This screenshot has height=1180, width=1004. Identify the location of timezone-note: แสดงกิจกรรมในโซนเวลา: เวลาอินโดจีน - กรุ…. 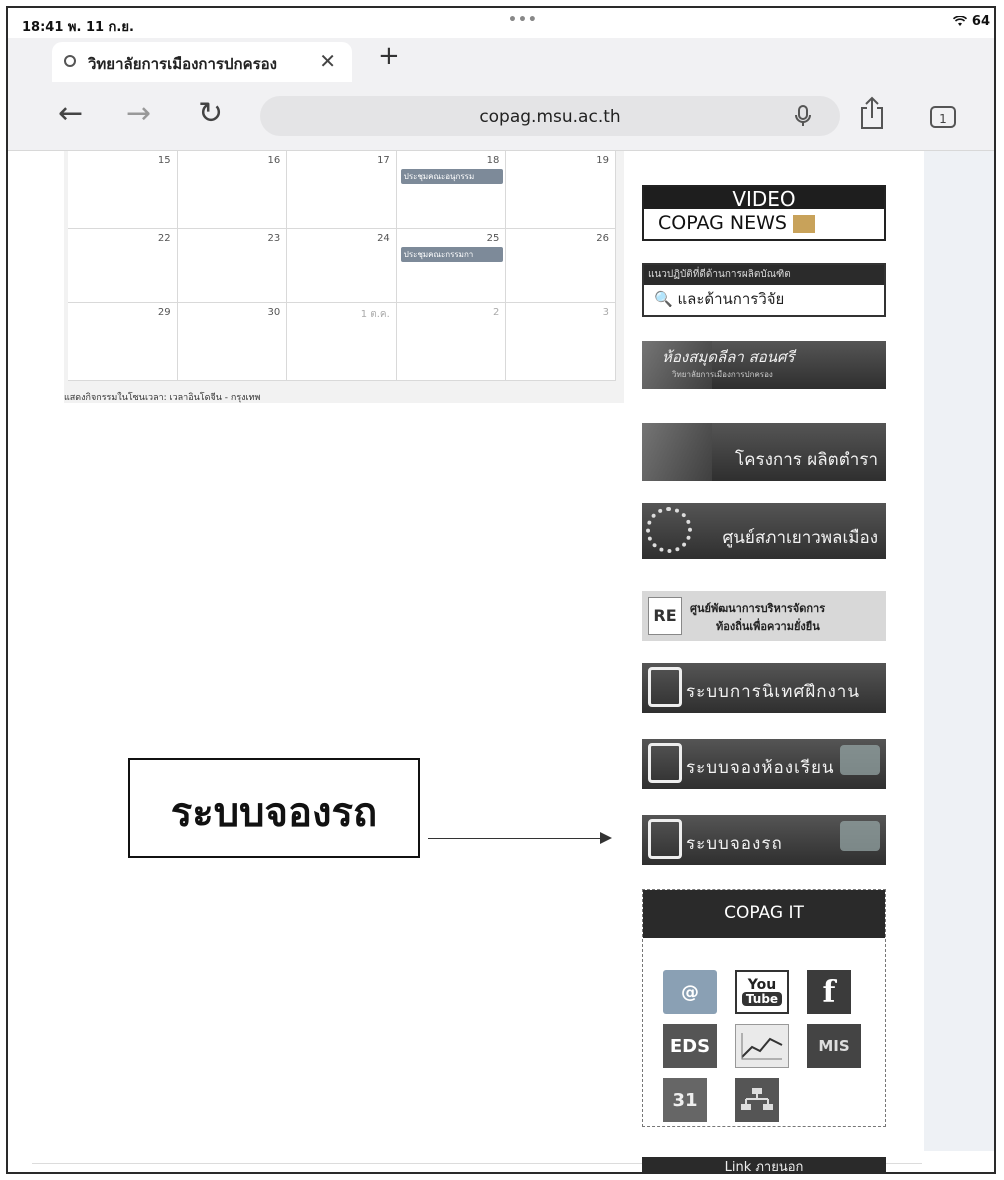
(162, 398).